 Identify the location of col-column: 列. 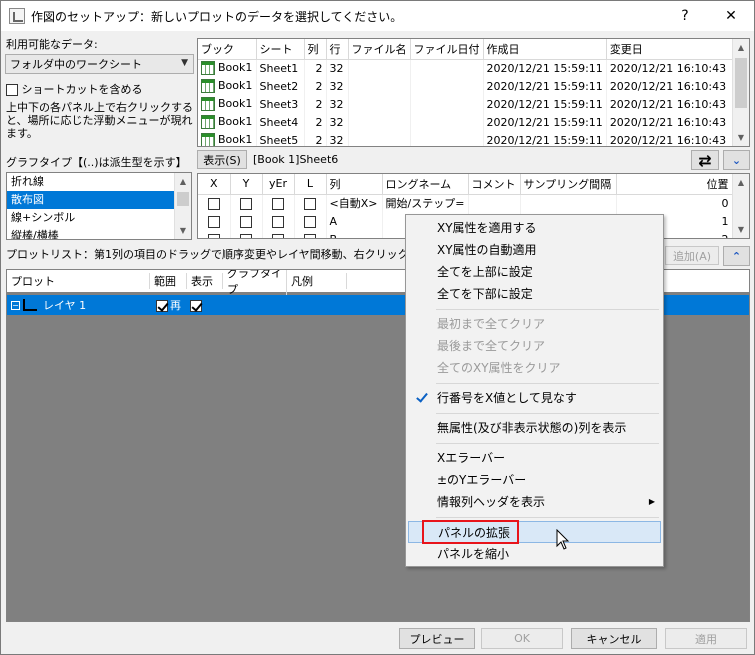
(354, 184).